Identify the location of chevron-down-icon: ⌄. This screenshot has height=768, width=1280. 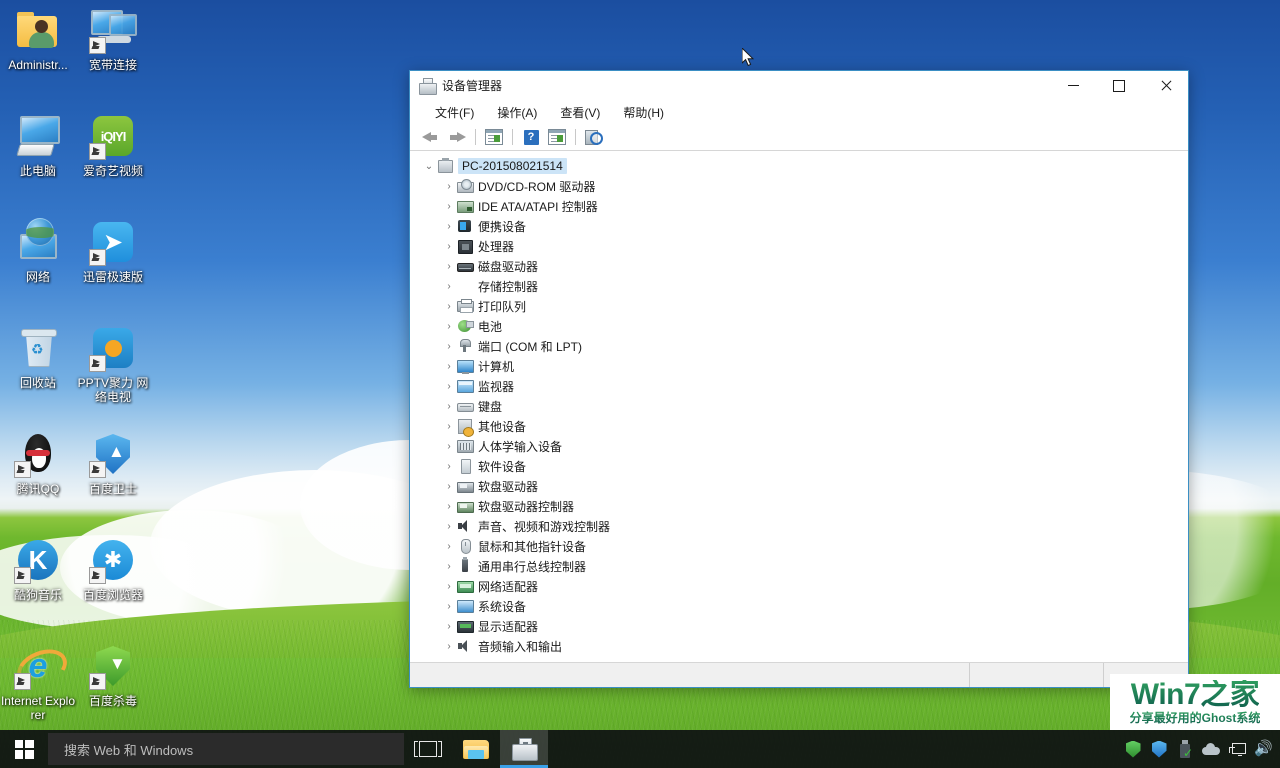
(429, 166).